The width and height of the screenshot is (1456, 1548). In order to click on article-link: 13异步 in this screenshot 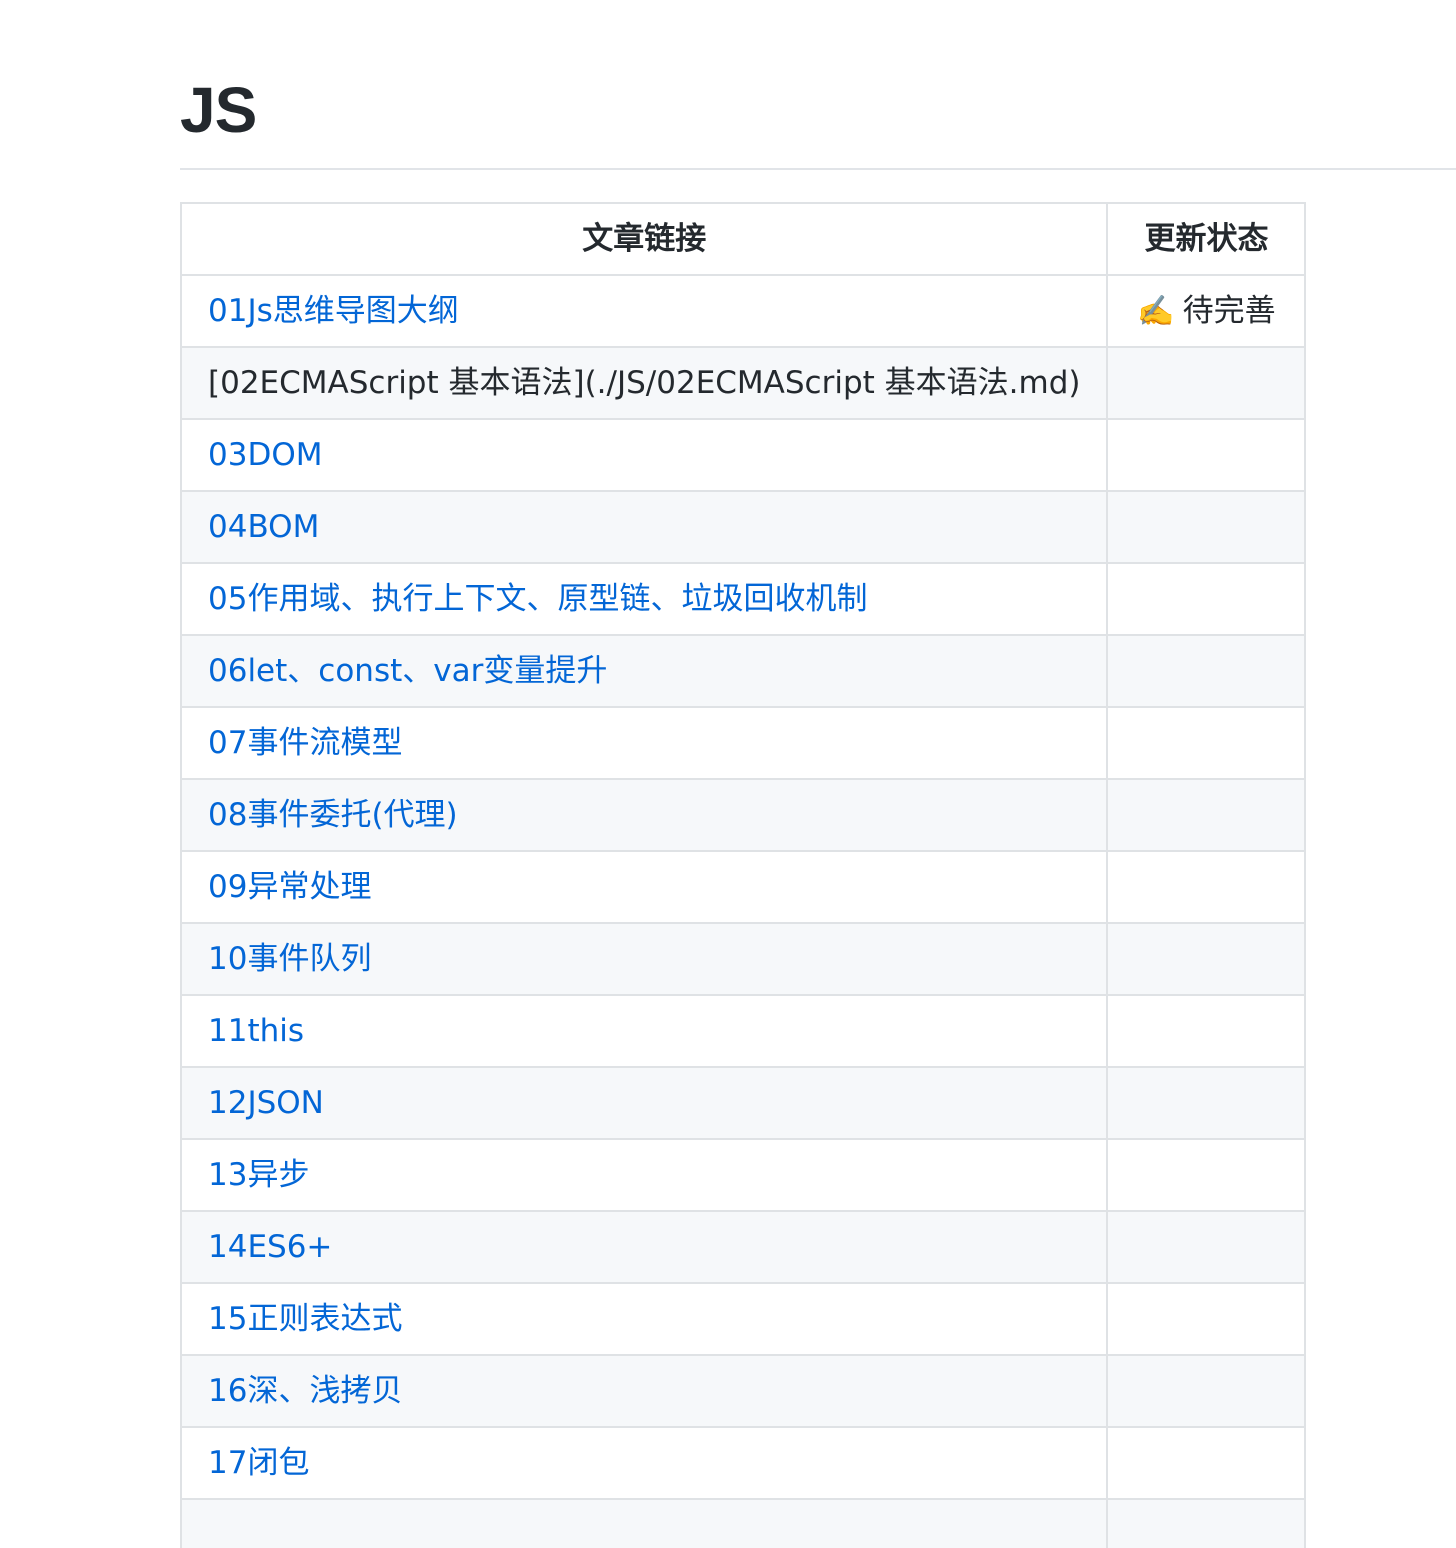, I will do `click(258, 1175)`.